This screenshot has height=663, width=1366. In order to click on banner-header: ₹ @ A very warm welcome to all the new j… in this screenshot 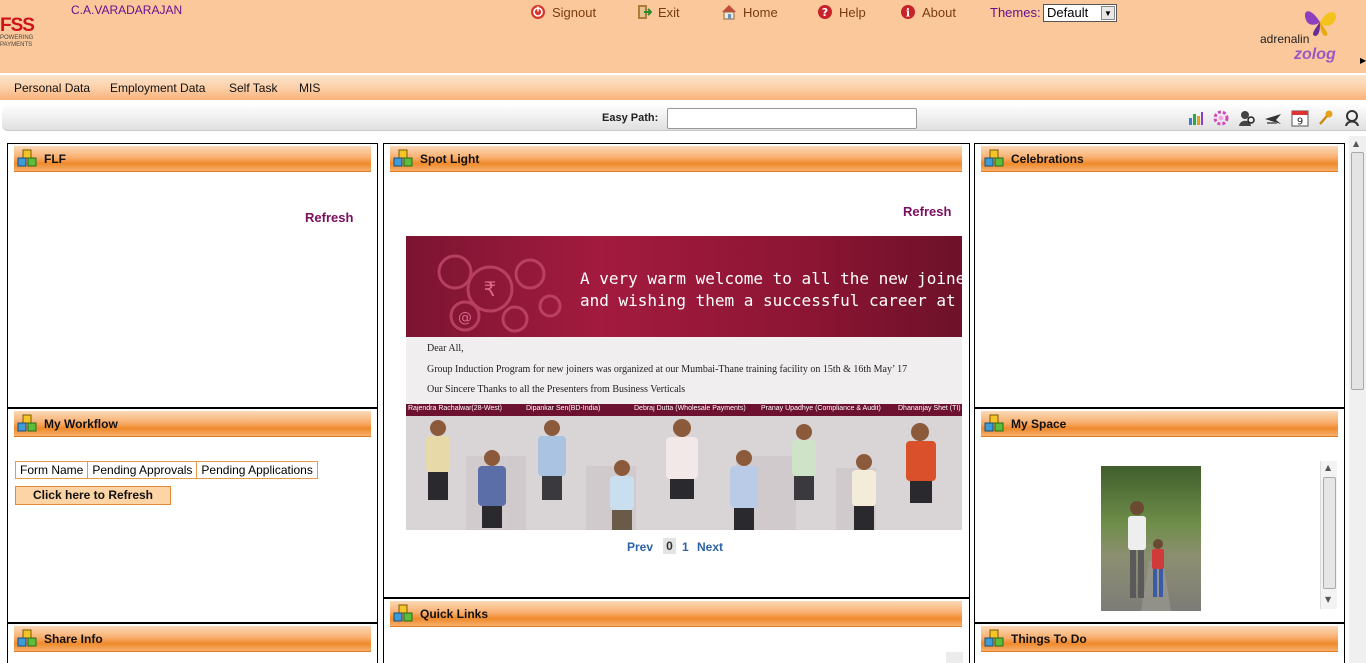, I will do `click(684, 286)`.